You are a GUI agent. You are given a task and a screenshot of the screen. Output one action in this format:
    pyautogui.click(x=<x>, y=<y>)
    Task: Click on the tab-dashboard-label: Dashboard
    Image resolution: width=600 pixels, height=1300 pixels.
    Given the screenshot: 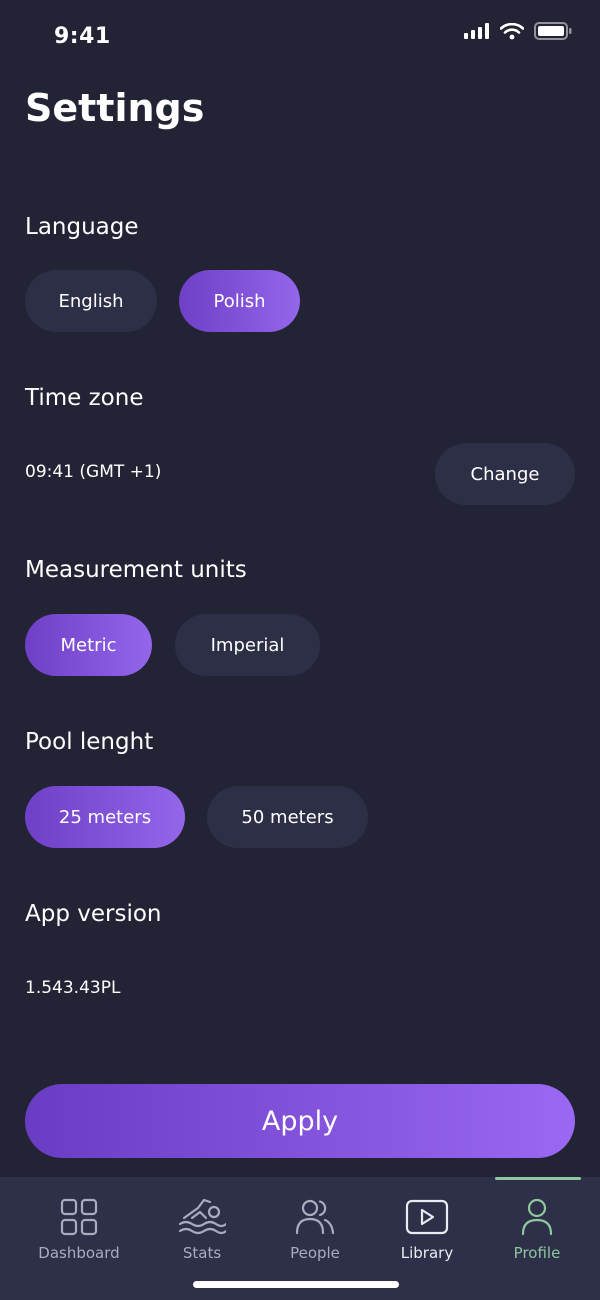 What is the action you would take?
    pyautogui.click(x=79, y=1253)
    